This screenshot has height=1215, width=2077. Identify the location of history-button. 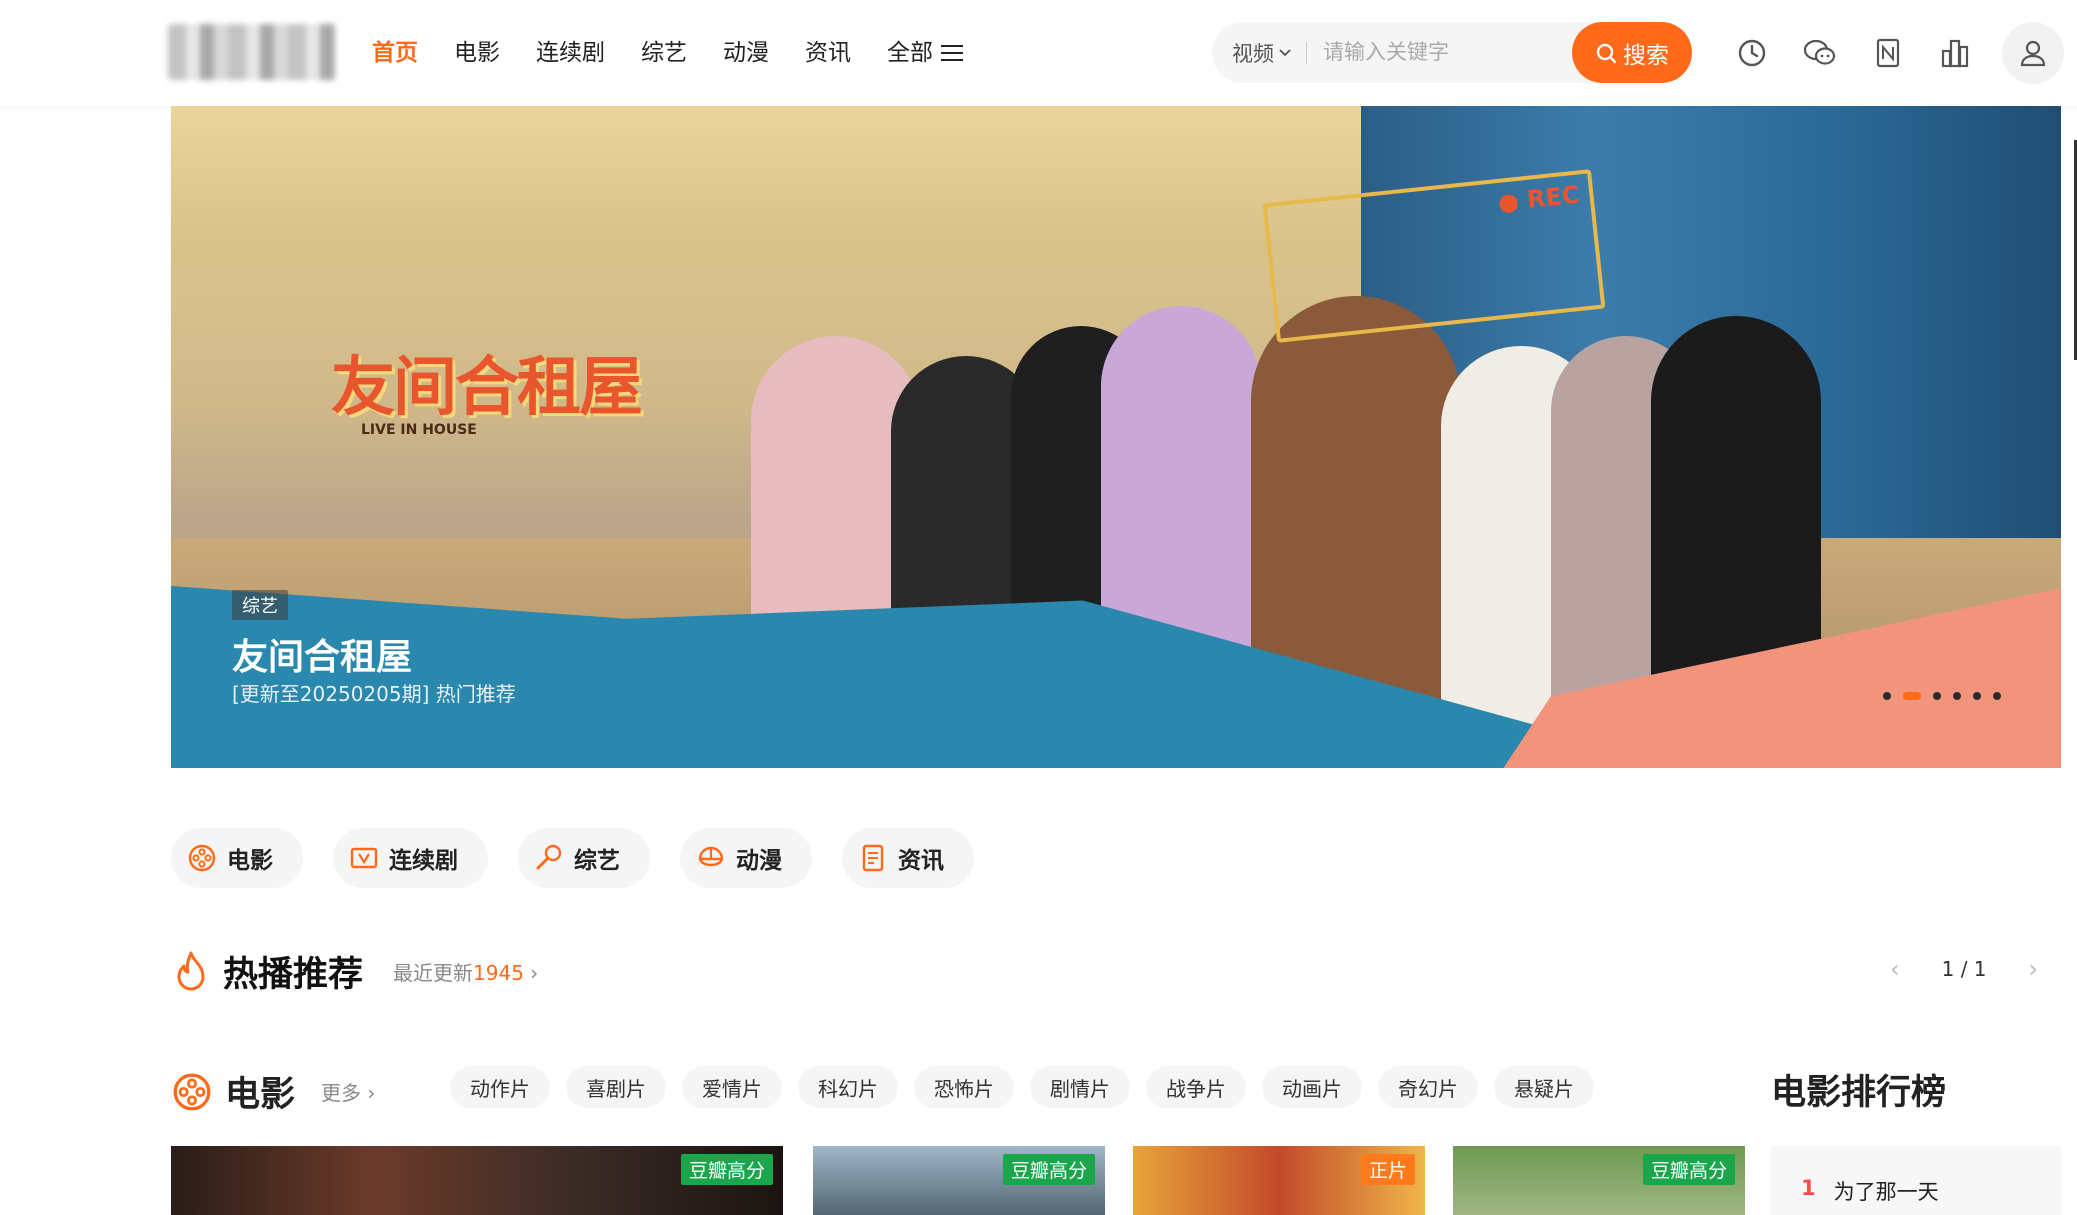
(1752, 53).